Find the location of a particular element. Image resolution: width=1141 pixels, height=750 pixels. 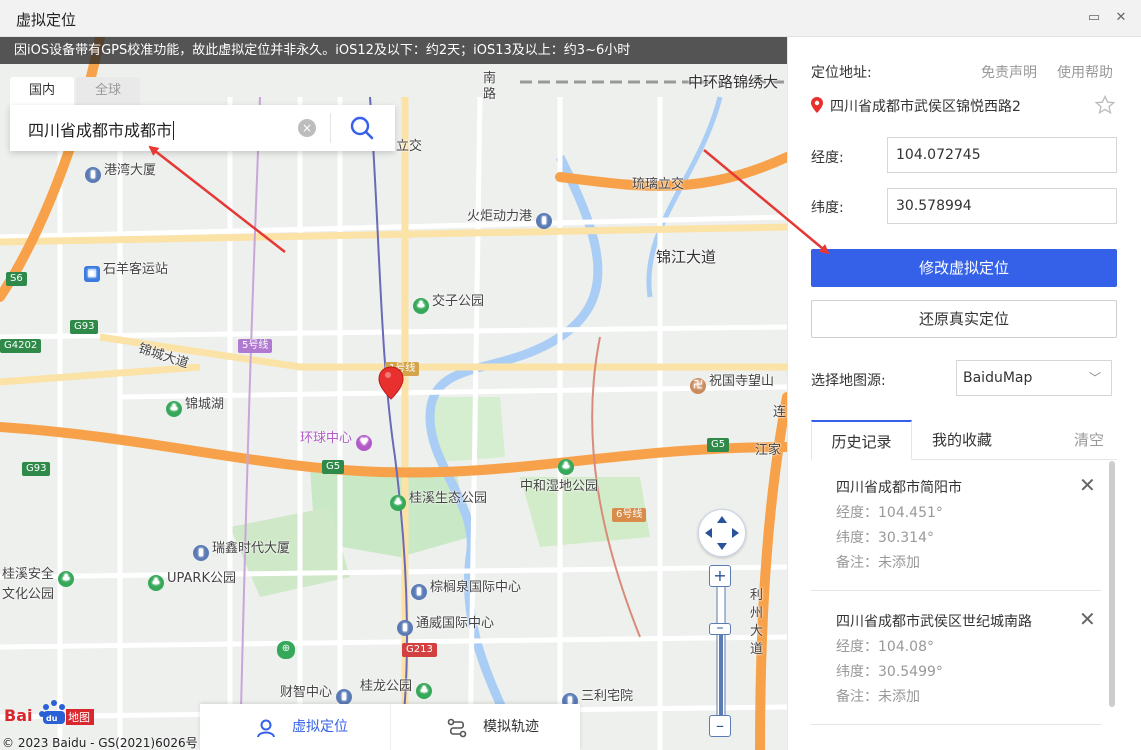

title-bar: 虚拟定位 ▭ ✕ is located at coordinates (570, 18).